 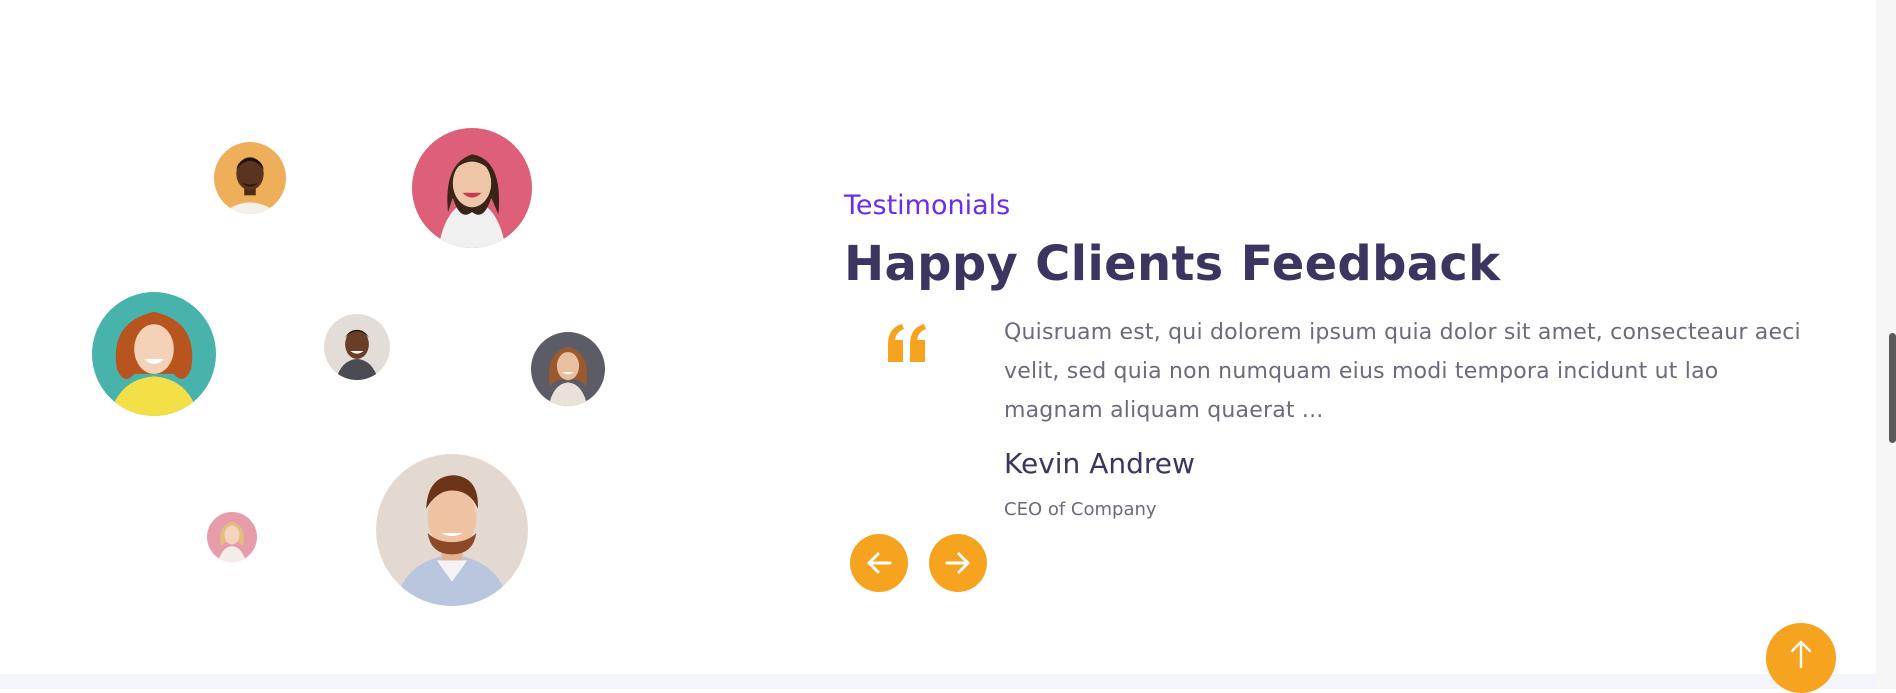 I want to click on arrow-right-icon, so click(x=957, y=563).